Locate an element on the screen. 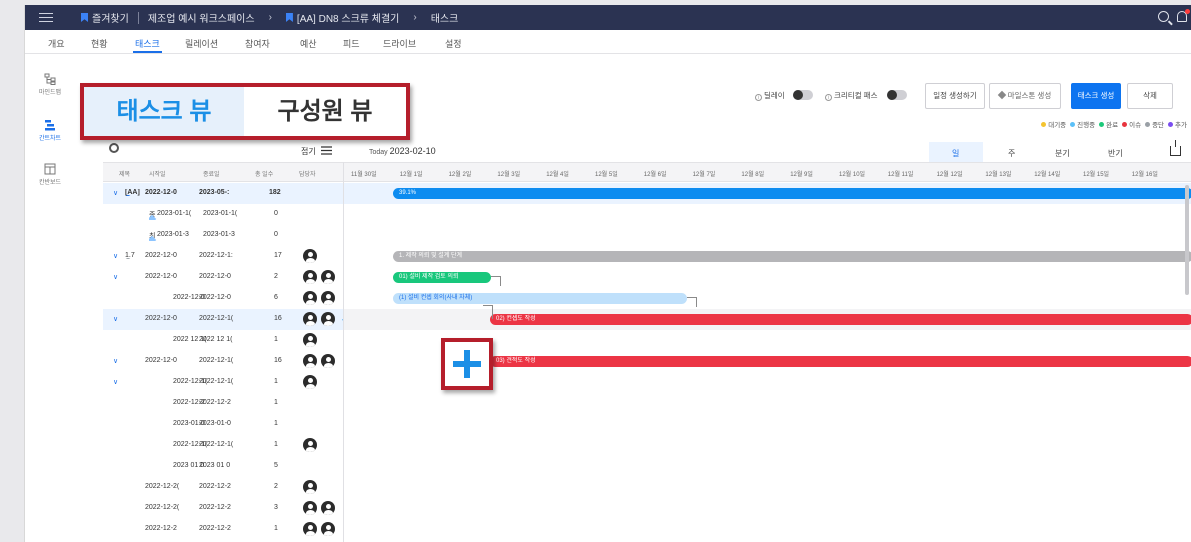 This screenshot has width=1191, height=542. task-row: ∨ 2022-12-0 2022-12-1(16 is located at coordinates (223, 361).